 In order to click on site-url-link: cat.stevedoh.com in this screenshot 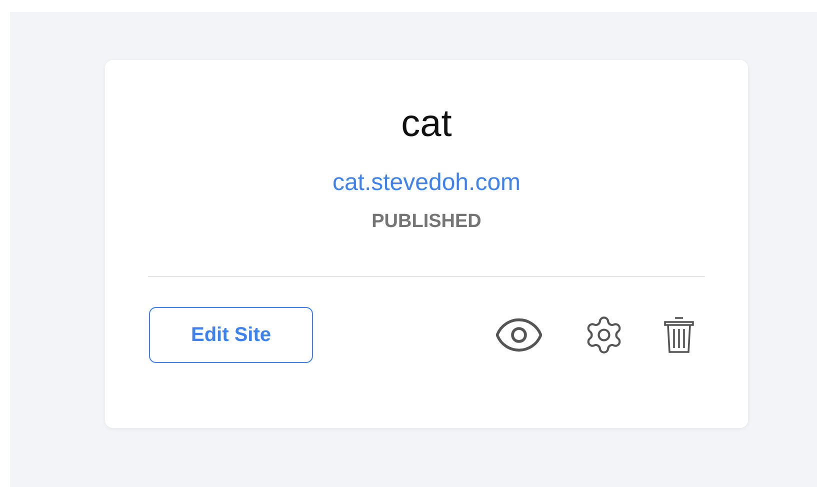, I will do `click(426, 183)`.